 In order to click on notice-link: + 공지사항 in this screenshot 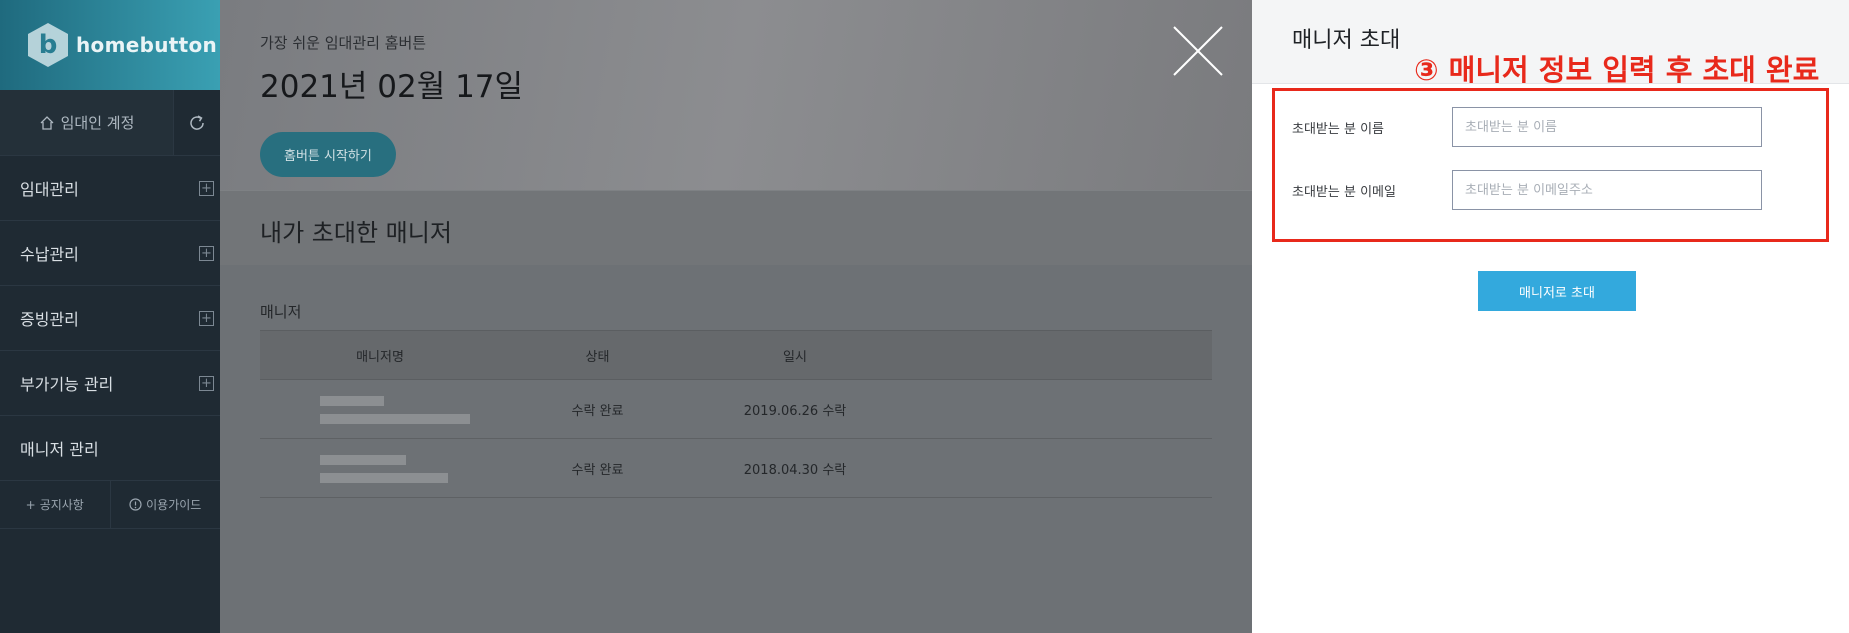, I will do `click(55, 504)`.